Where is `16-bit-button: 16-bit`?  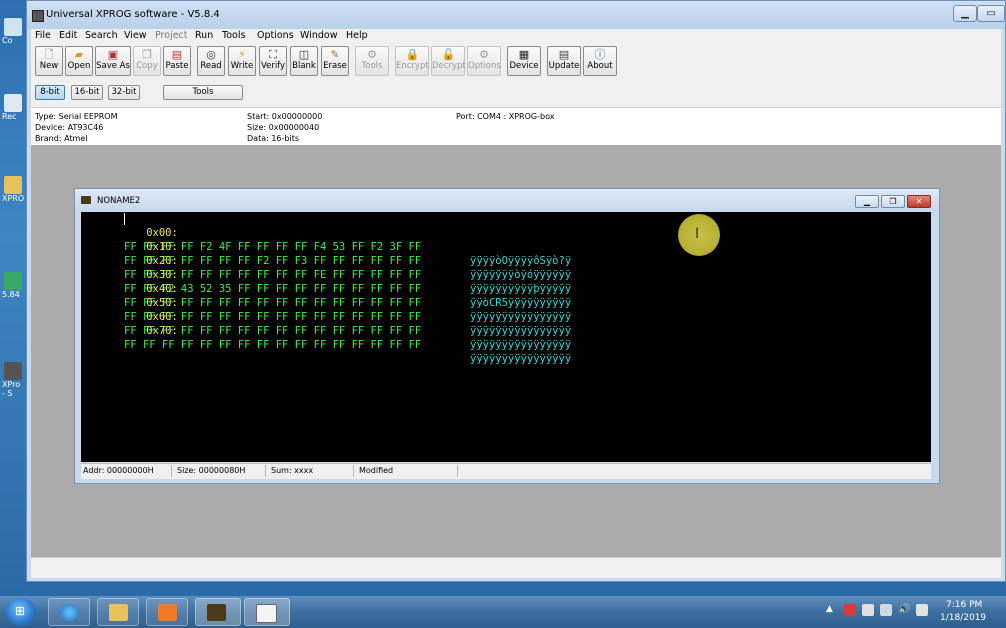
16-bit-button: 16-bit is located at coordinates (87, 92).